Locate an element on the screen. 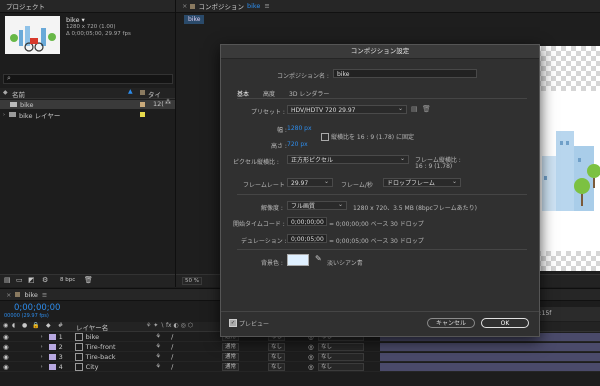 This screenshot has height=386, width=600. item-name: bike ▾ is located at coordinates (75, 20).